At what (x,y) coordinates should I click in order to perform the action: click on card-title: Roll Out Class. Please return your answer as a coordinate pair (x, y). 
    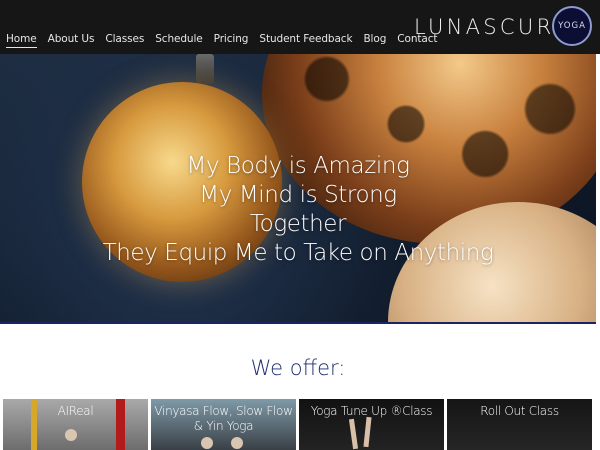
    Looking at the image, I should click on (519, 411).